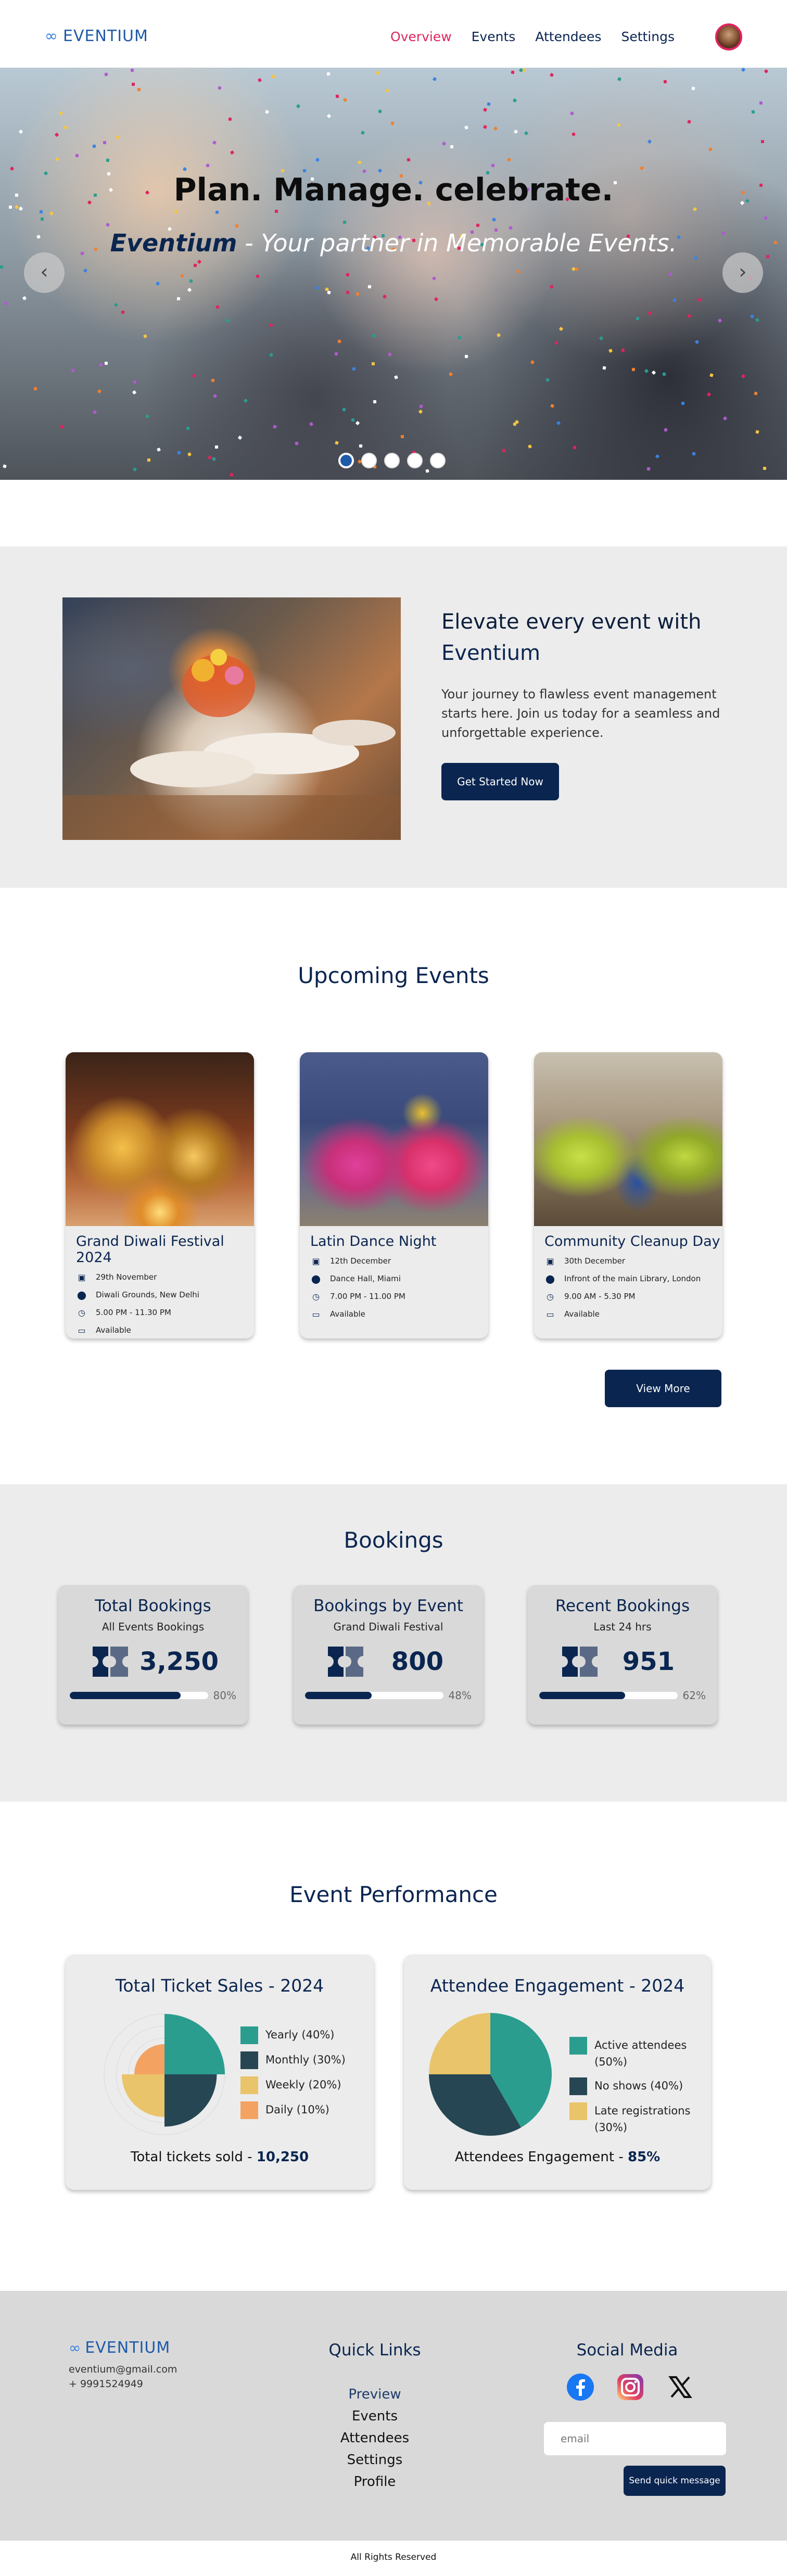 The image size is (787, 2576). Describe the element at coordinates (374, 2394) in the screenshot. I see `quick-link-preview: Preview` at that location.